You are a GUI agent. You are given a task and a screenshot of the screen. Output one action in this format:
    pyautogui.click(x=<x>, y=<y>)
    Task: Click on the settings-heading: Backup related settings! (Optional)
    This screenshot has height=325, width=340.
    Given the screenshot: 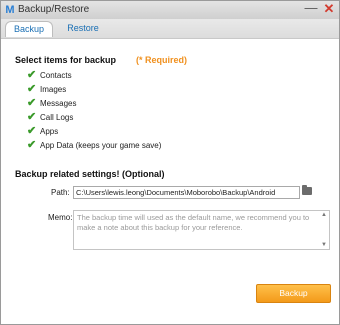 What is the action you would take?
    pyautogui.click(x=90, y=174)
    